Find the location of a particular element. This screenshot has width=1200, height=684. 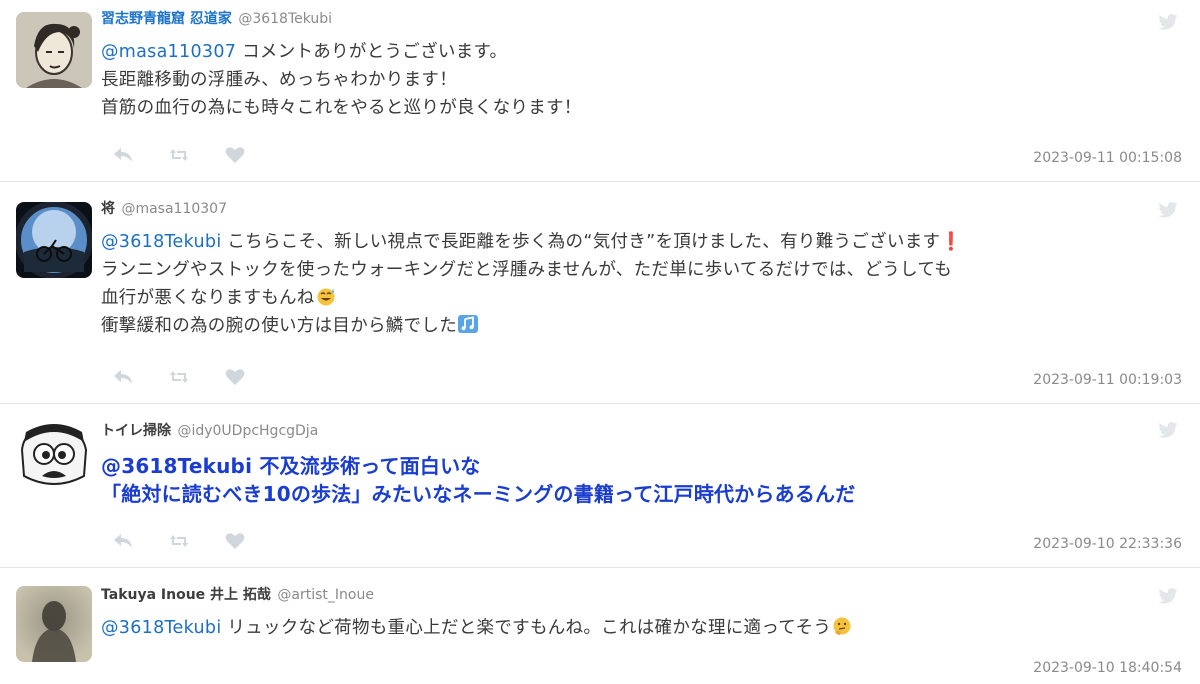

tweet-text-line: 長距離移動の浮腫み、めっちゃわかります！ is located at coordinates (279, 80).